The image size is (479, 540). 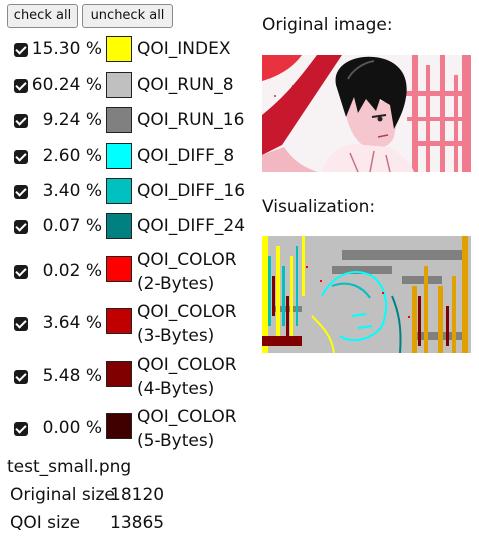 What do you see at coordinates (366, 294) in the screenshot?
I see `visualization-image` at bounding box center [366, 294].